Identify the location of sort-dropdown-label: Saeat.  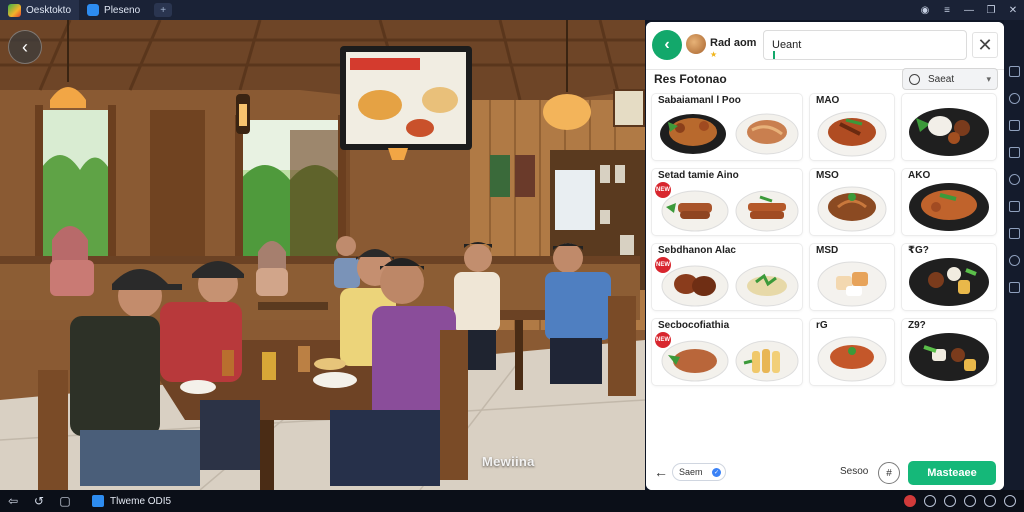
(941, 79).